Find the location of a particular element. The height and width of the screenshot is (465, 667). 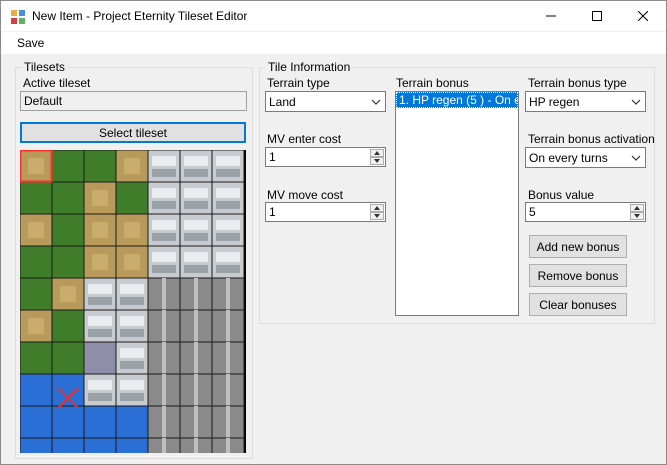

remove-bonus-button: Remove bonus is located at coordinates (578, 275).